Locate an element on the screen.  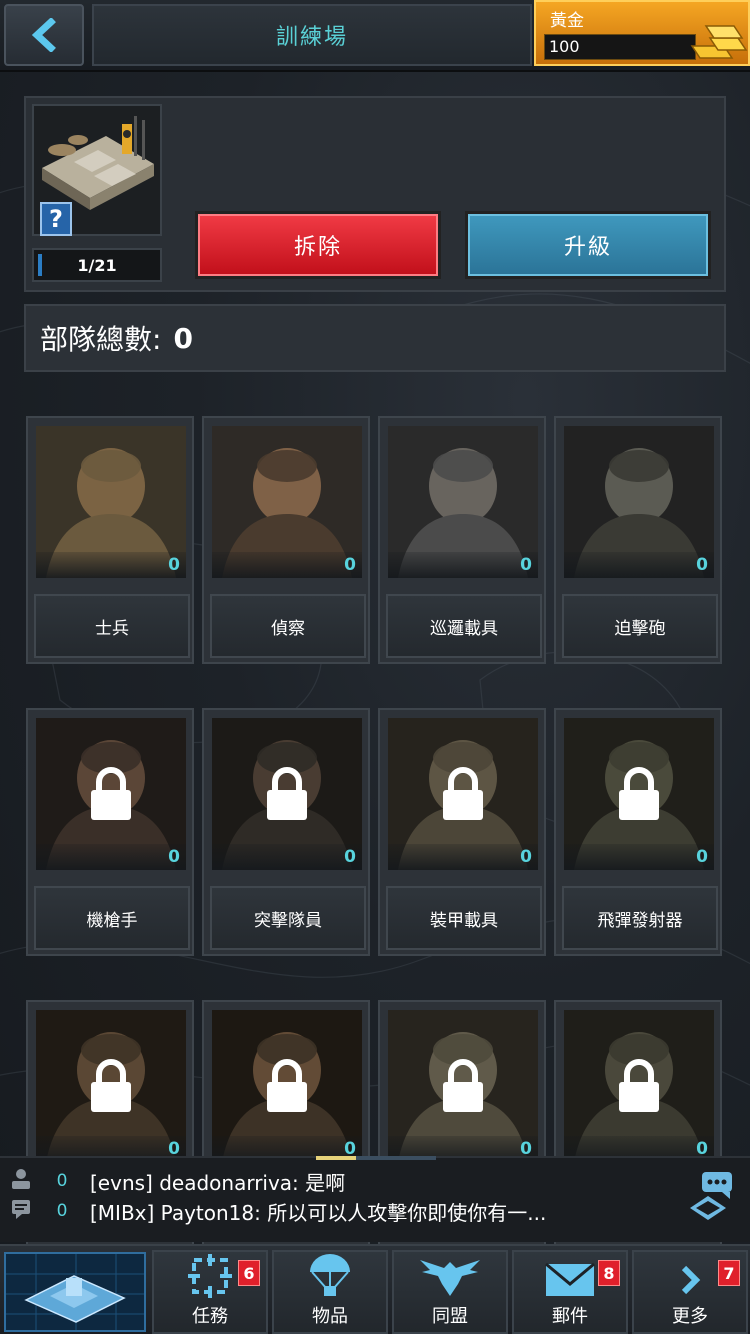
troop-total-bar: 部隊總數: 0 is located at coordinates (375, 338).